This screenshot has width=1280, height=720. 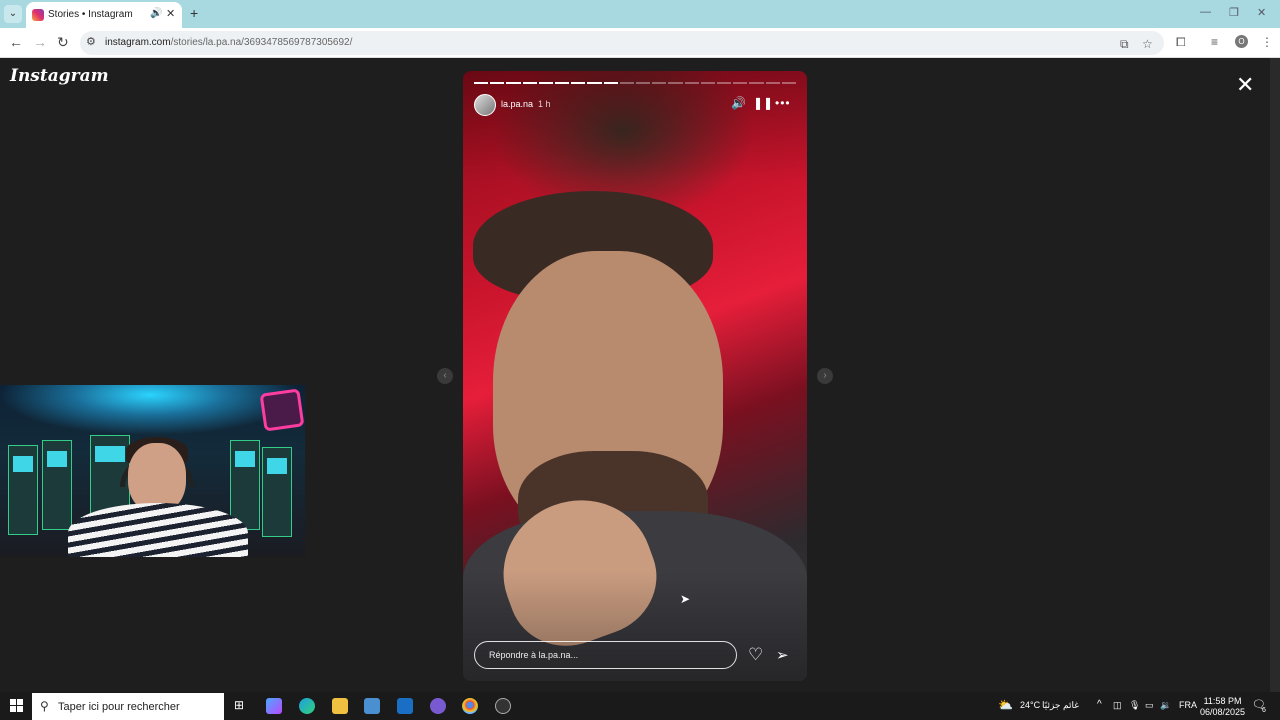 What do you see at coordinates (1147, 44) in the screenshot?
I see `bookmark-star-icon: ☆` at bounding box center [1147, 44].